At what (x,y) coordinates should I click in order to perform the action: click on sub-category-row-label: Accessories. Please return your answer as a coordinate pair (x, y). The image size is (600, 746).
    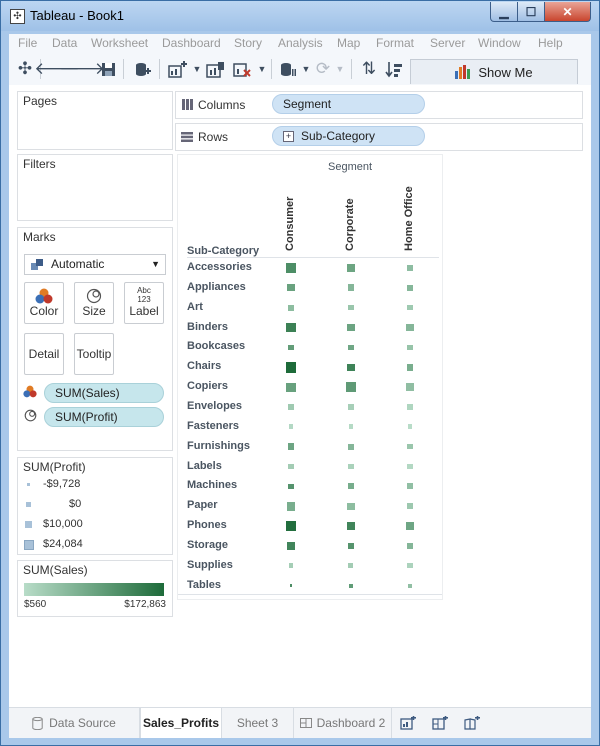
    Looking at the image, I should click on (219, 267).